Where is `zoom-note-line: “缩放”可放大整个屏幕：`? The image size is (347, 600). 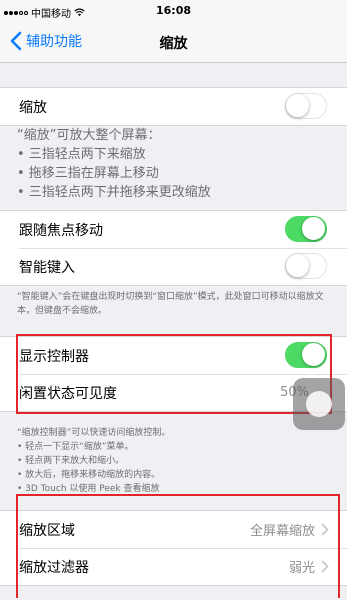 zoom-note-line: “缩放”可放大整个屏幕： is located at coordinates (89, 135).